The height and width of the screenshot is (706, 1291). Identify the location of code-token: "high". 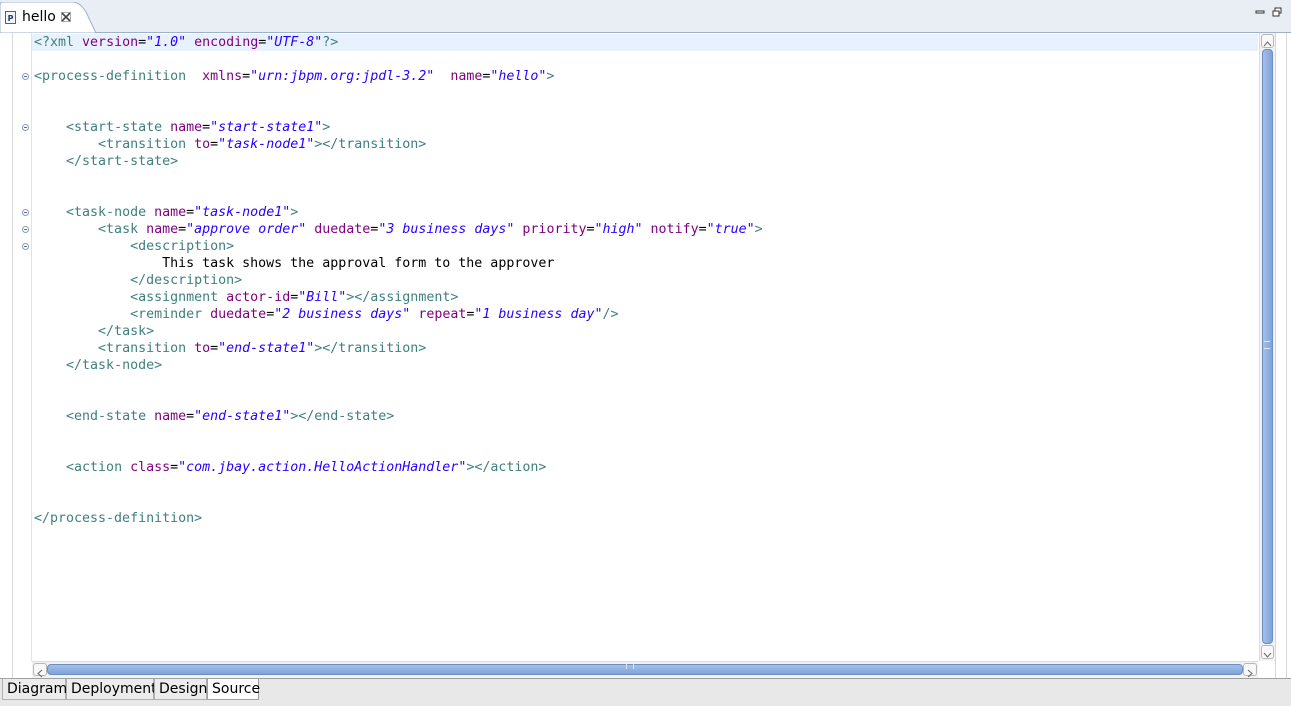
(618, 229).